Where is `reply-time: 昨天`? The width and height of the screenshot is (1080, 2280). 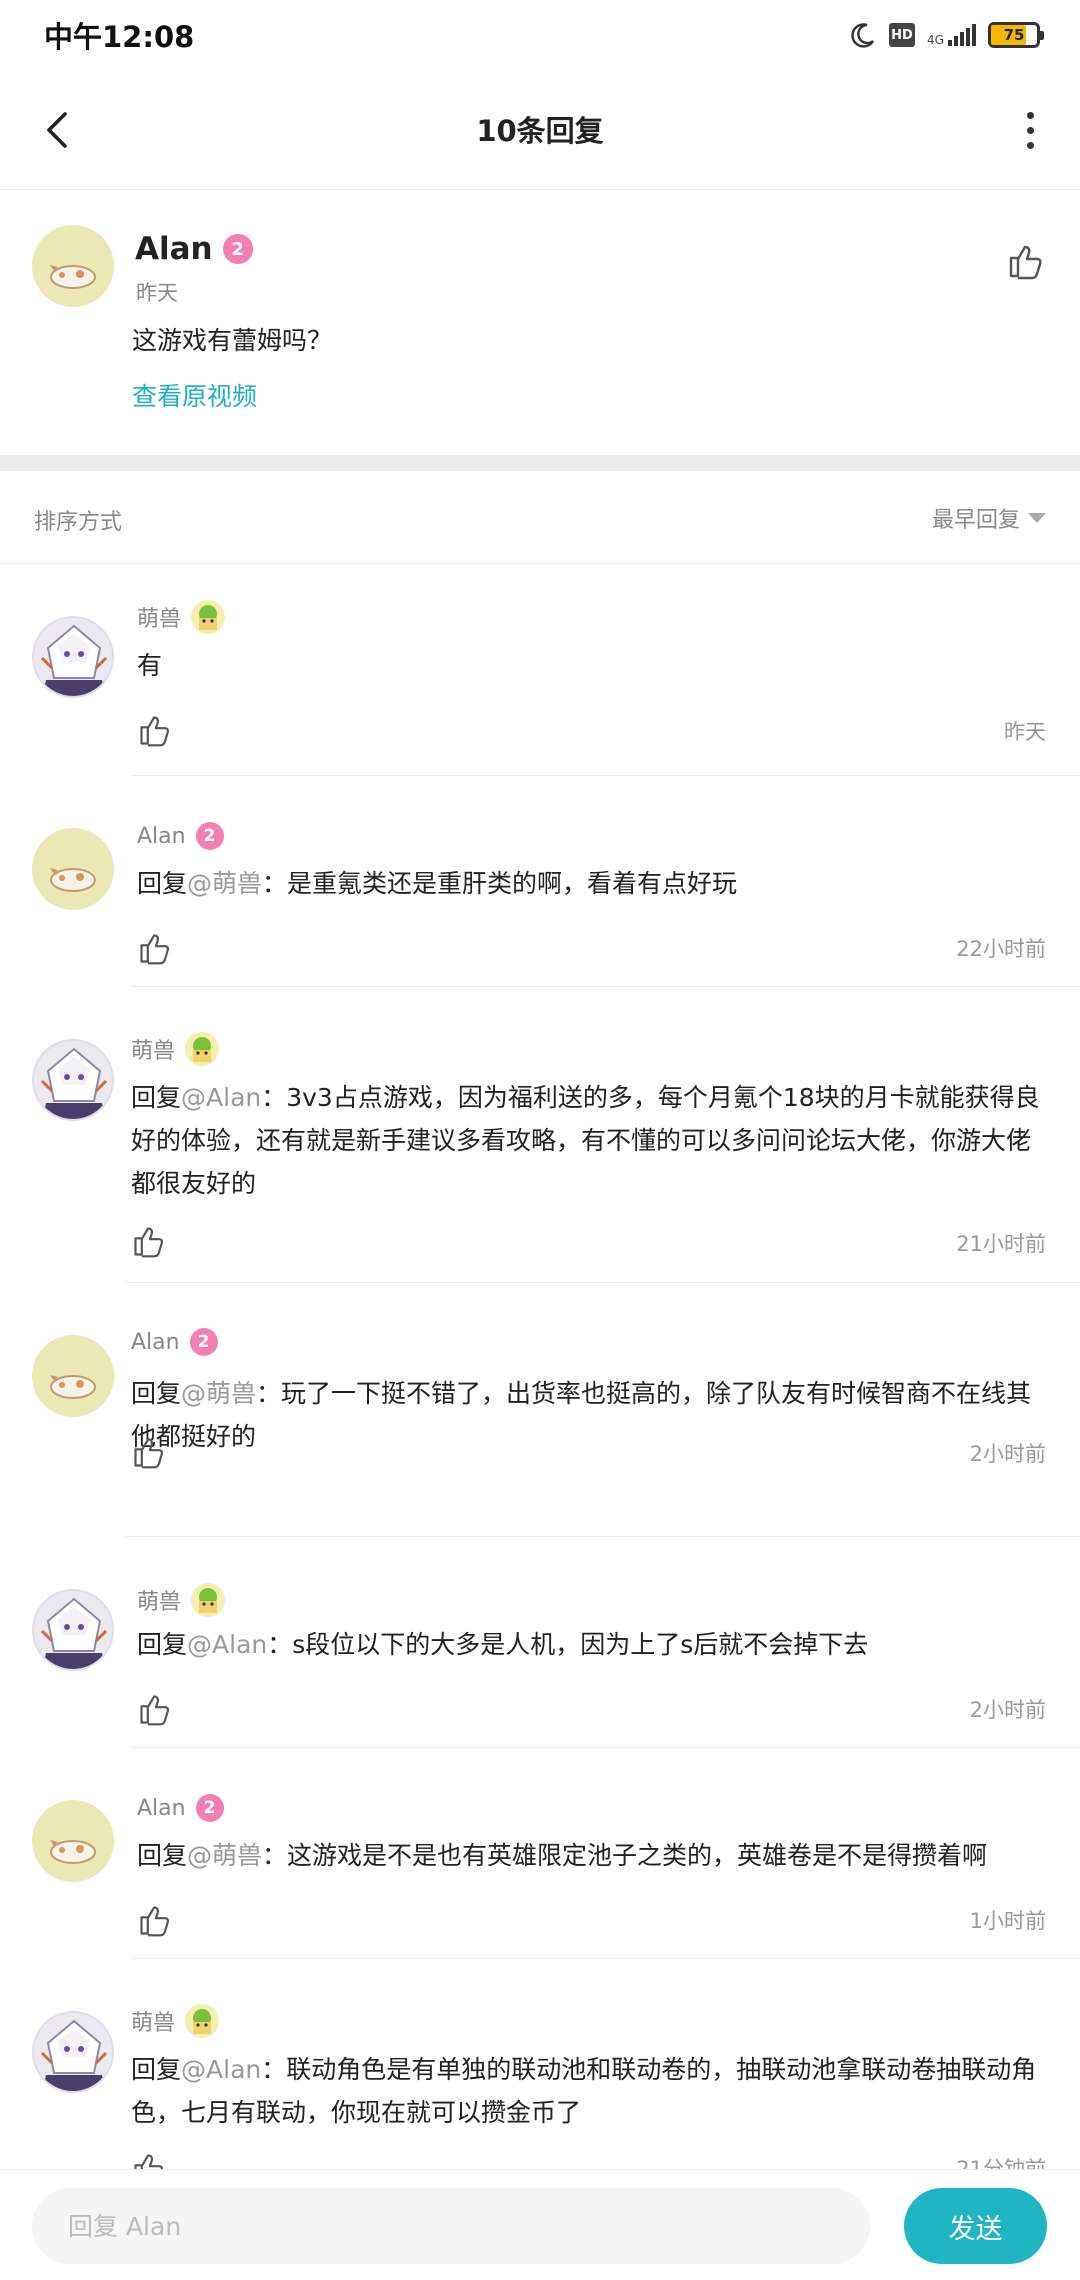
reply-time: 昨天 is located at coordinates (1025, 732).